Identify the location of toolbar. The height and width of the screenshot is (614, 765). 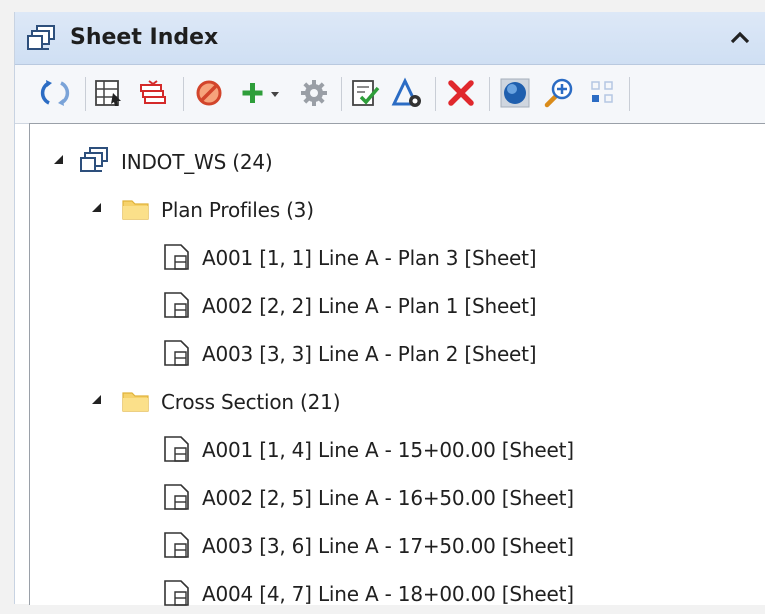
(390, 94).